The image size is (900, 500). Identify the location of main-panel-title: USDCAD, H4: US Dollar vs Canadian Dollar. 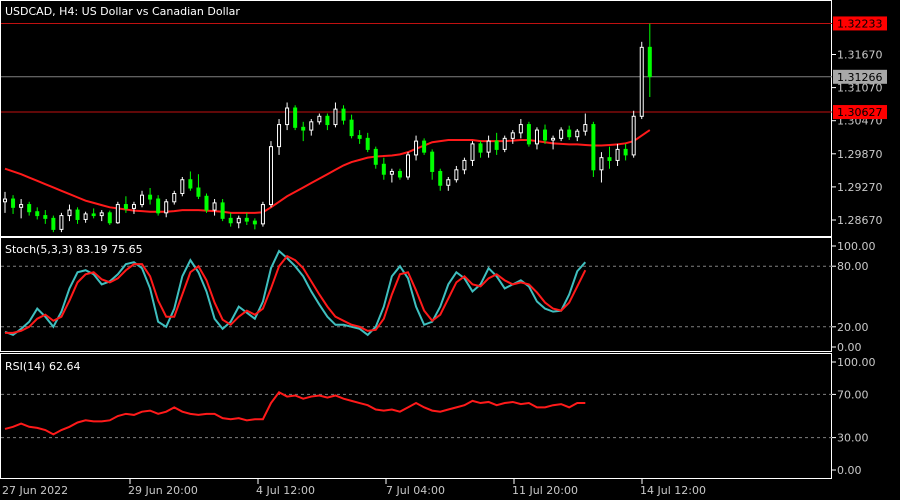
(122, 11).